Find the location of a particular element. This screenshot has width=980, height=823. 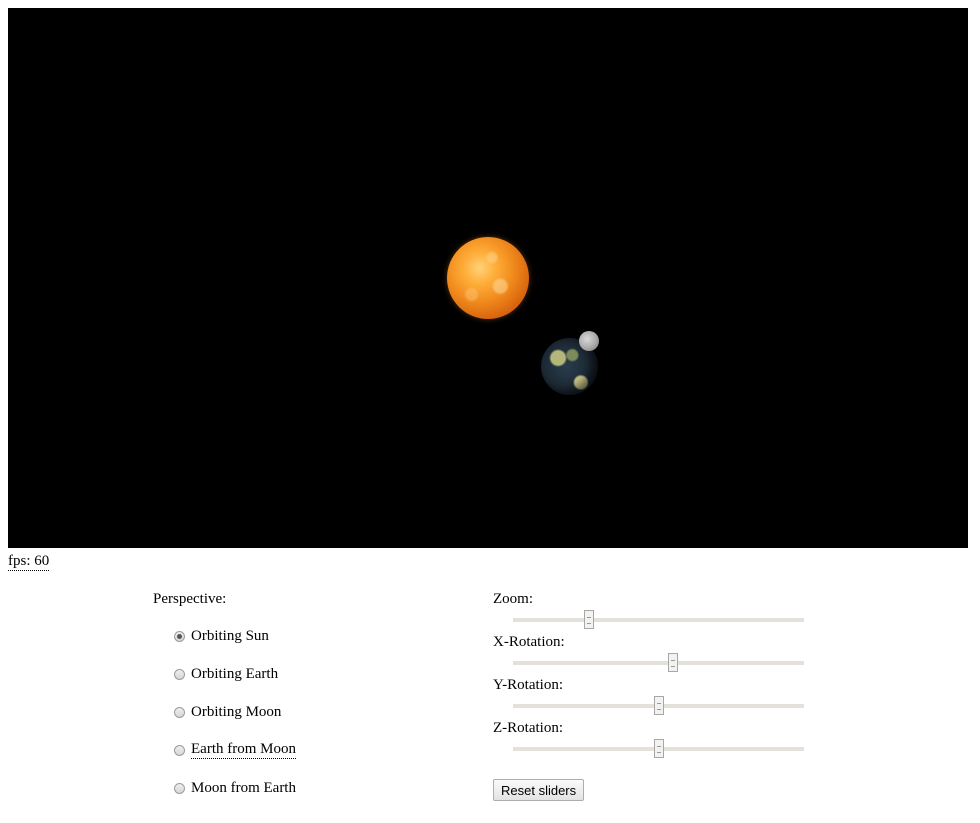

radio-label: Orbiting Earth is located at coordinates (235, 673).